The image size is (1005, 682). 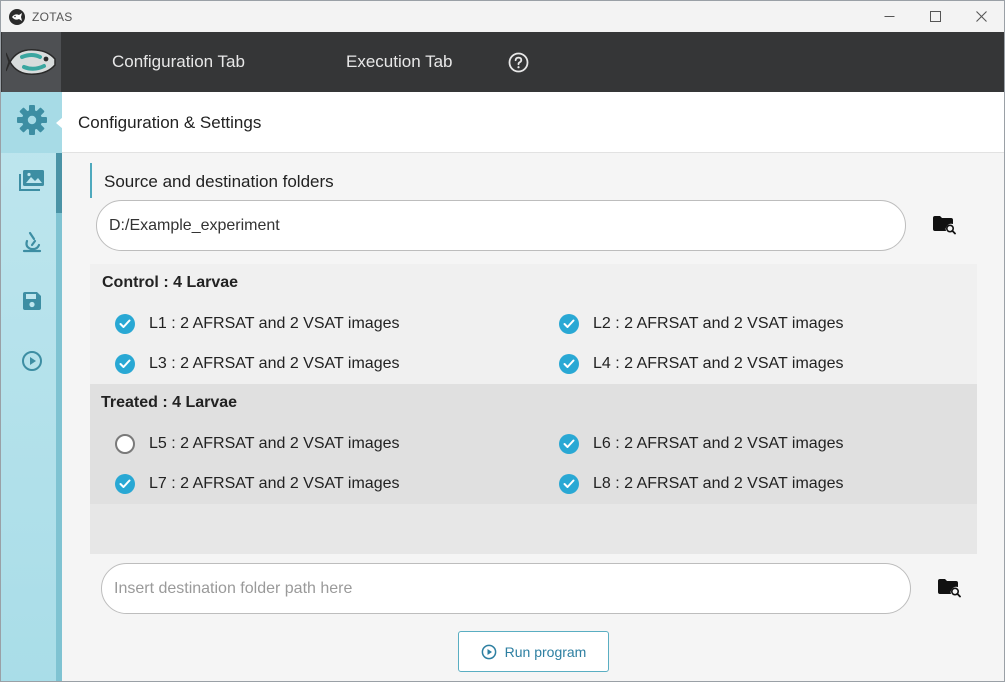 I want to click on play-circle-icon, so click(x=489, y=652).